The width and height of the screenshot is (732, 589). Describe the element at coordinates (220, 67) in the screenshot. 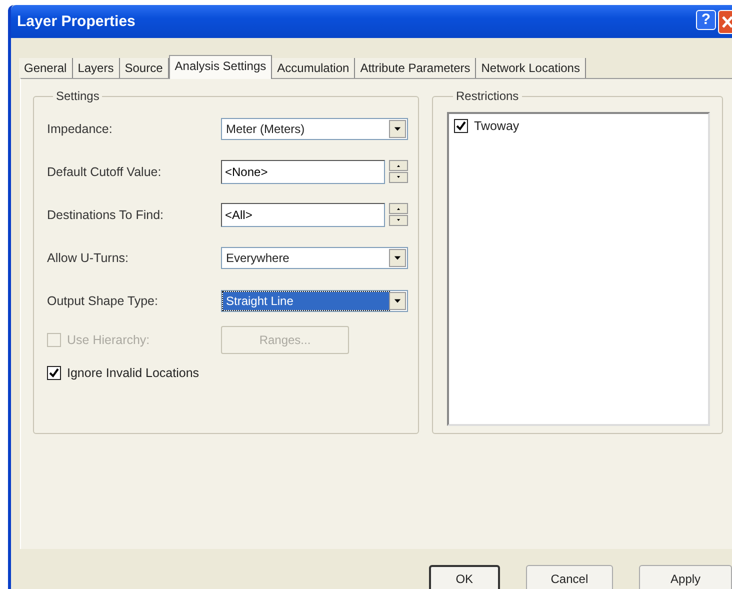

I see `tab: Analysis Settings` at that location.